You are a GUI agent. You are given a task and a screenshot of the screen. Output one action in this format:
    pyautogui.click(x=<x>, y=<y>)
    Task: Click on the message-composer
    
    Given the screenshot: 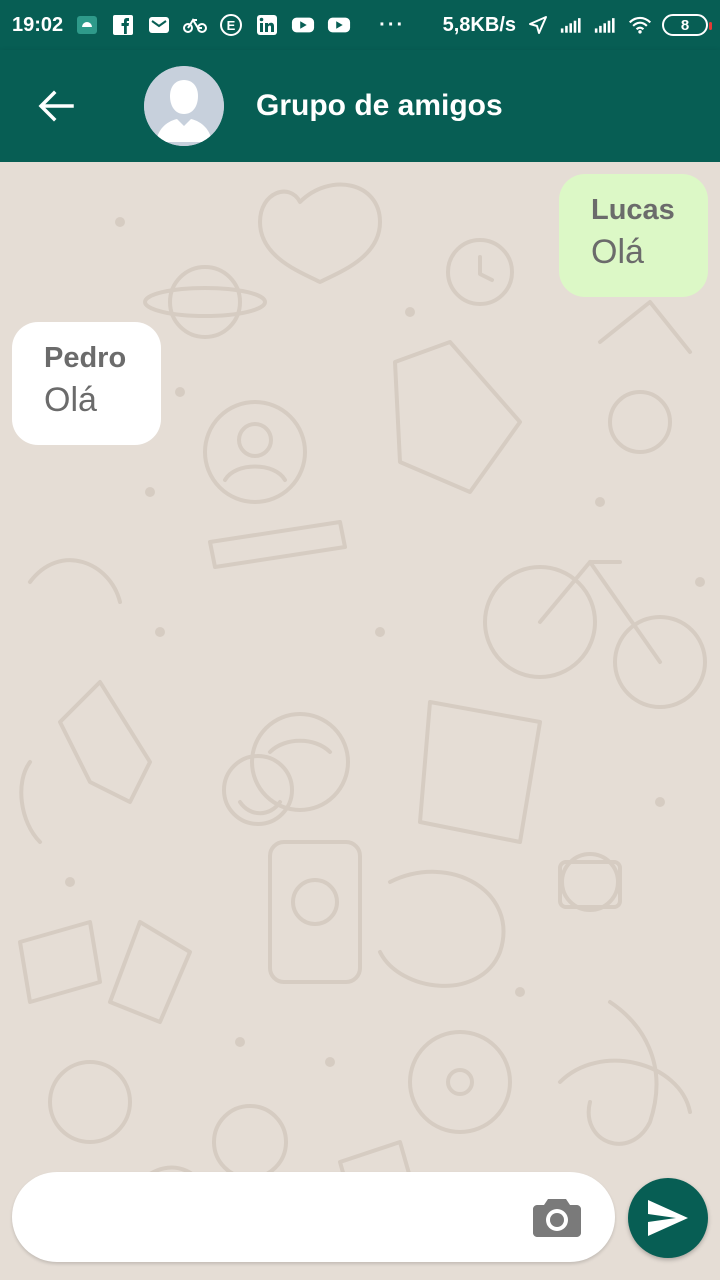 What is the action you would take?
    pyautogui.click(x=313, y=1217)
    